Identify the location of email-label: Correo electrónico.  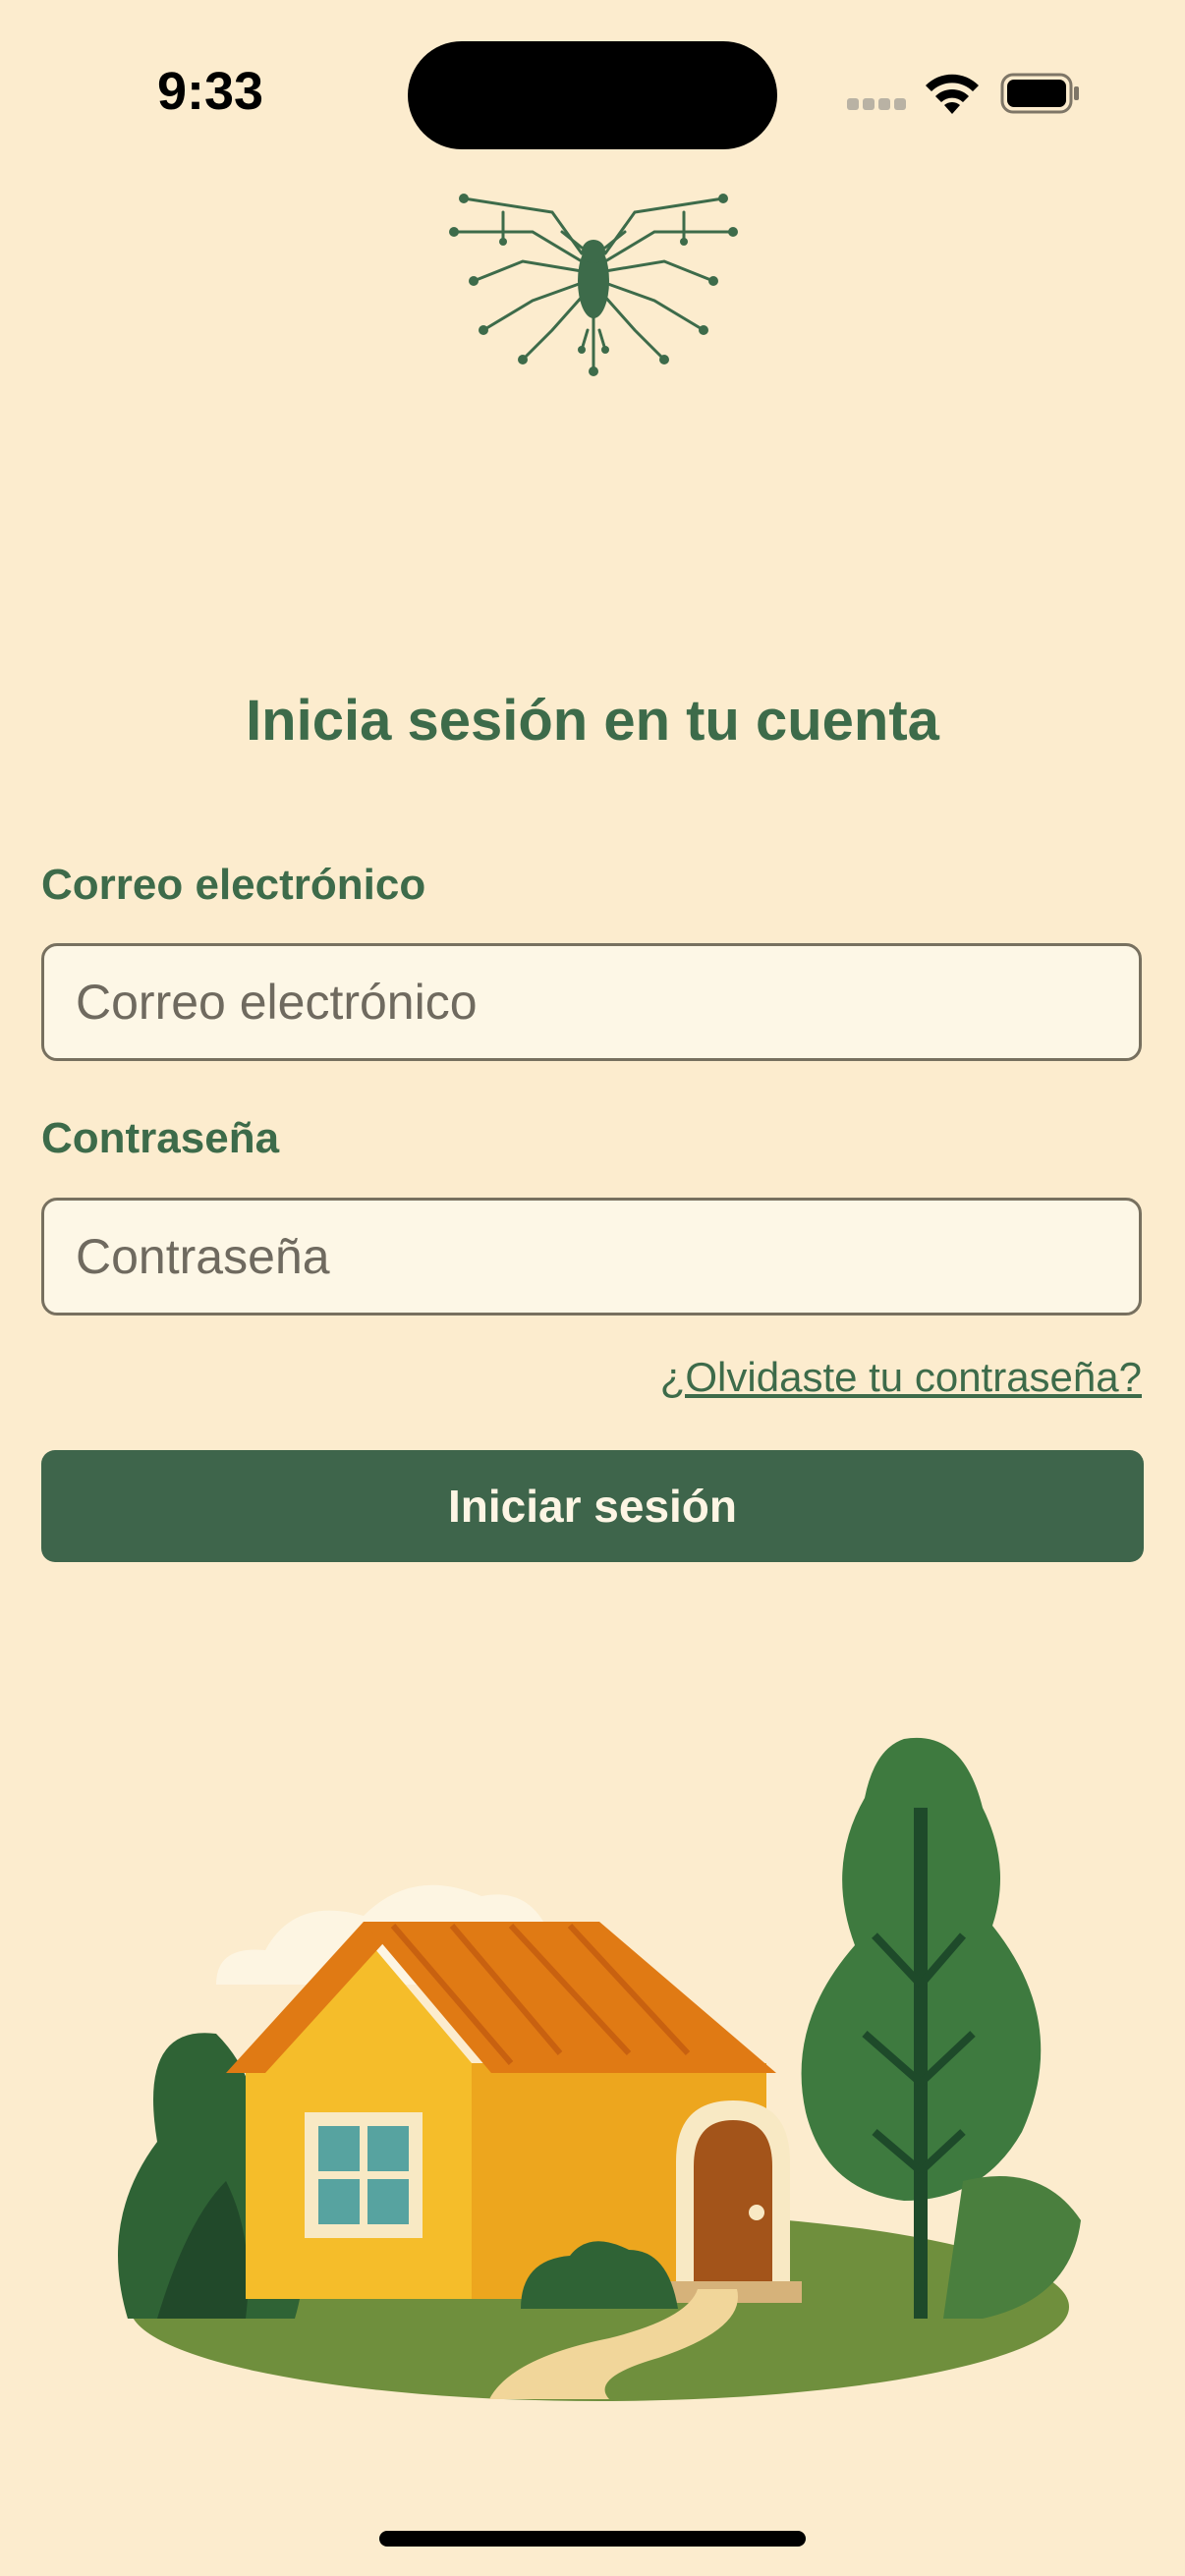
(234, 885).